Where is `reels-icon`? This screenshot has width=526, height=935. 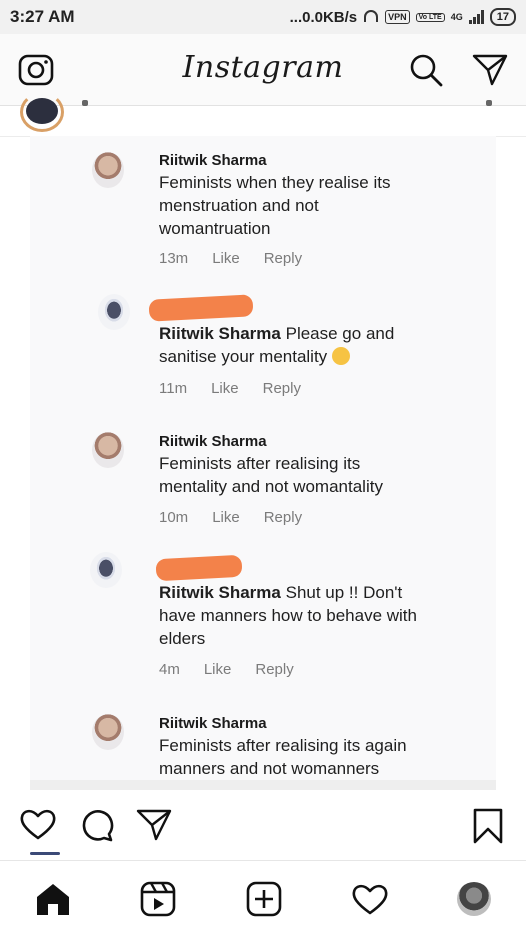 reels-icon is located at coordinates (158, 899).